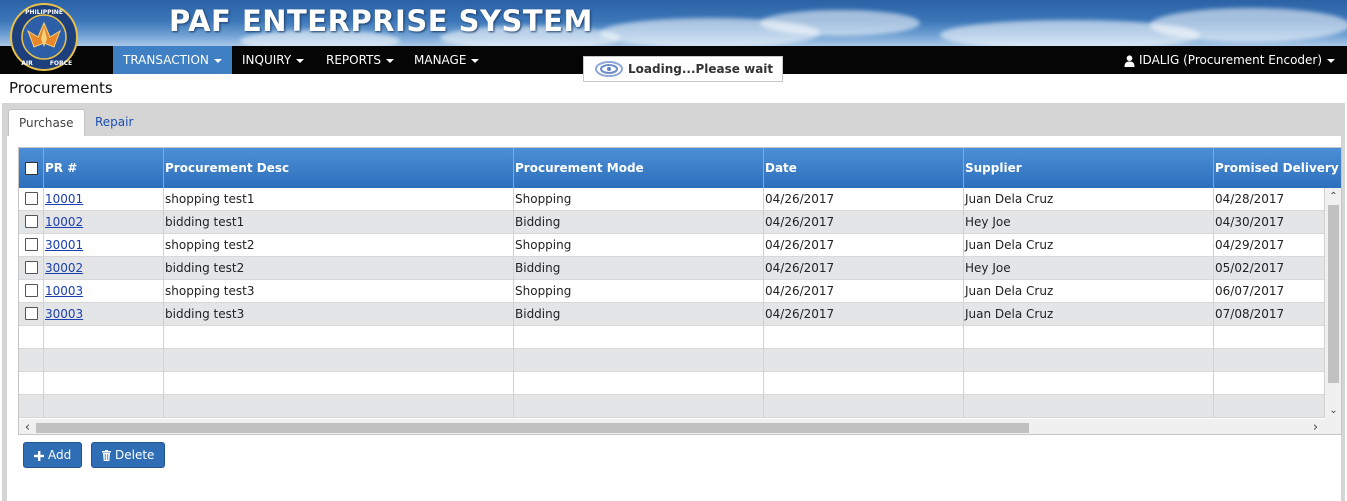 The image size is (1347, 501). Describe the element at coordinates (64, 199) in the screenshot. I see `pr-number-link: 10001` at that location.